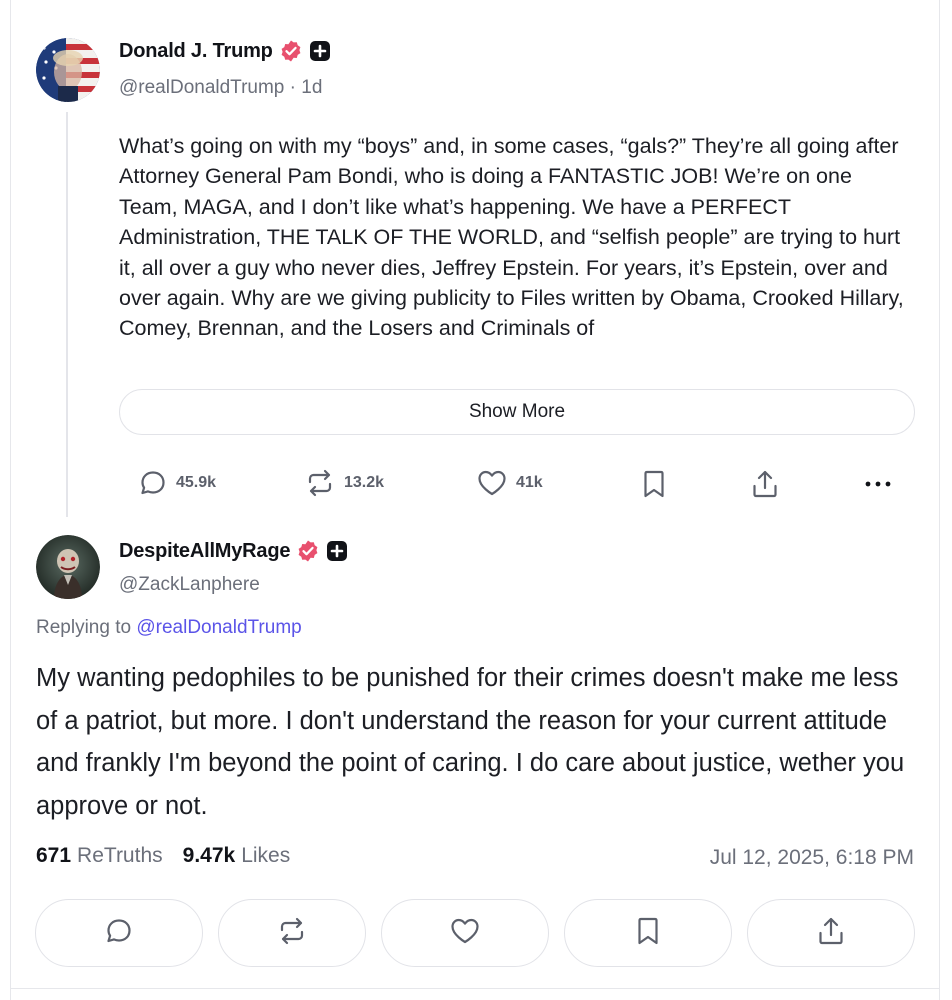  What do you see at coordinates (173, 856) in the screenshot?
I see `engagement-stats: 671 ReTruths 9.47k Likes` at bounding box center [173, 856].